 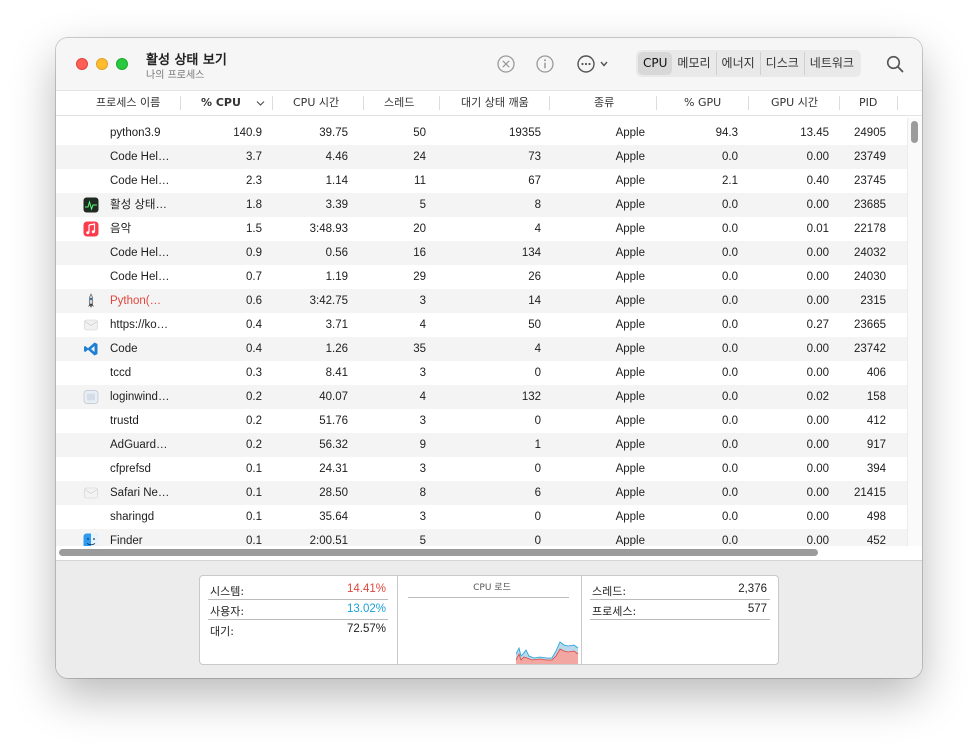 I want to click on system-label: 시스템:, so click(x=227, y=591).